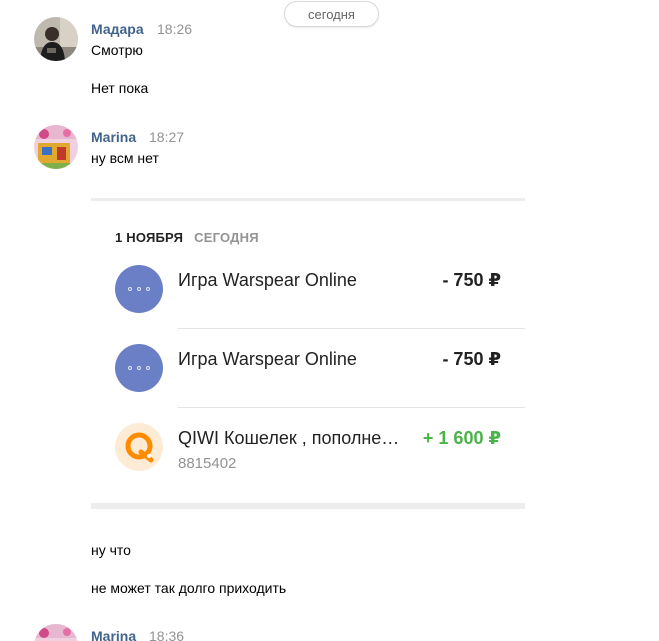 This screenshot has width=659, height=641. What do you see at coordinates (461, 438) in the screenshot?
I see `transaction-amount: + 1 600 ₽` at bounding box center [461, 438].